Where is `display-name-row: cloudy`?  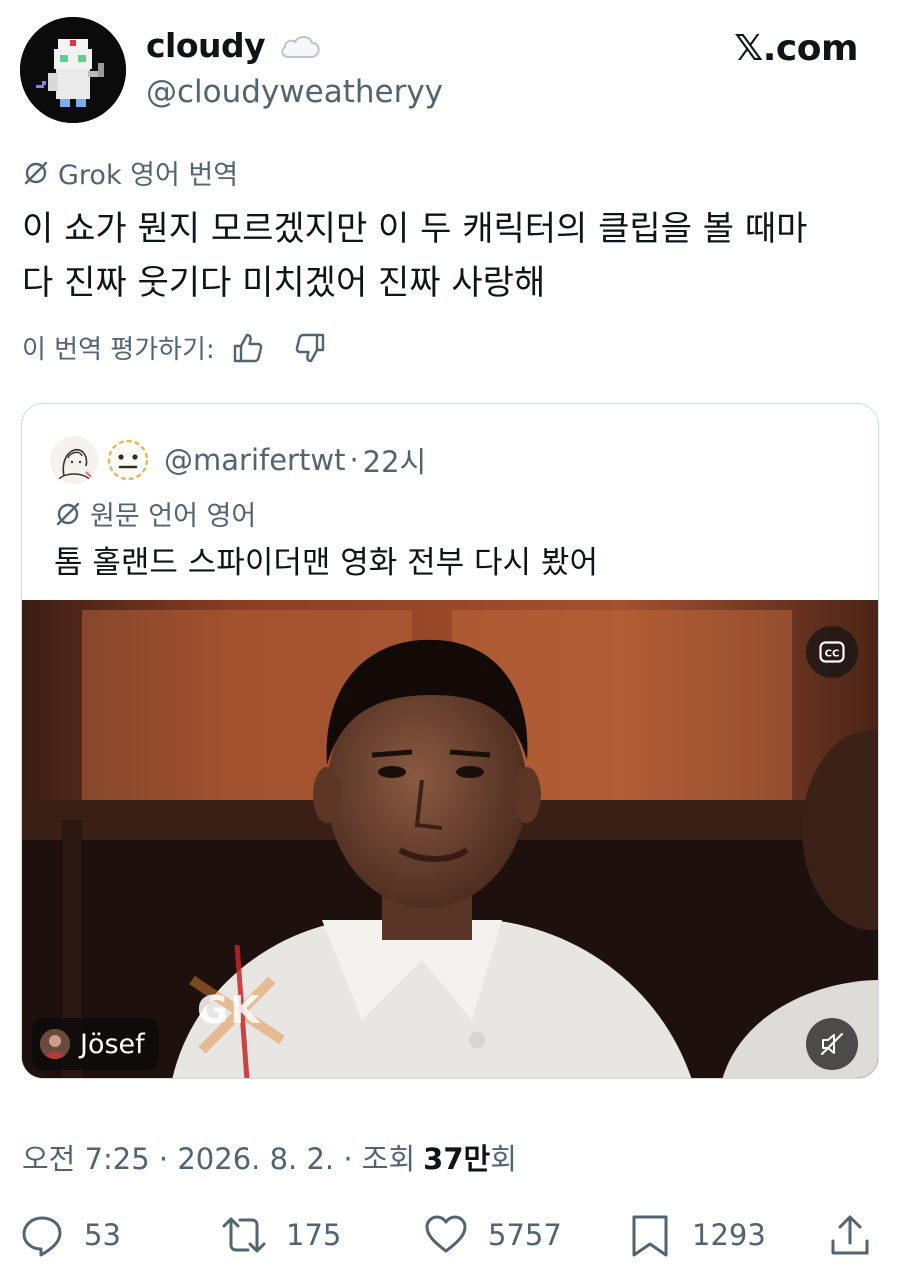
display-name-row: cloudy is located at coordinates (235, 45).